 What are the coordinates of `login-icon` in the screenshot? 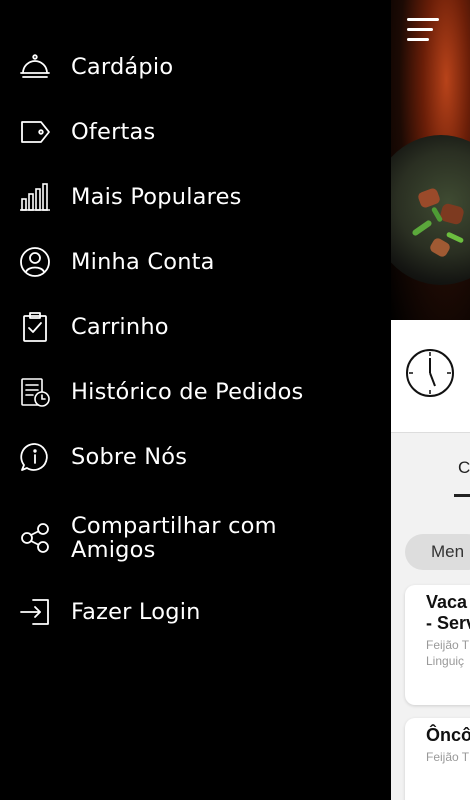 It's located at (35, 612).